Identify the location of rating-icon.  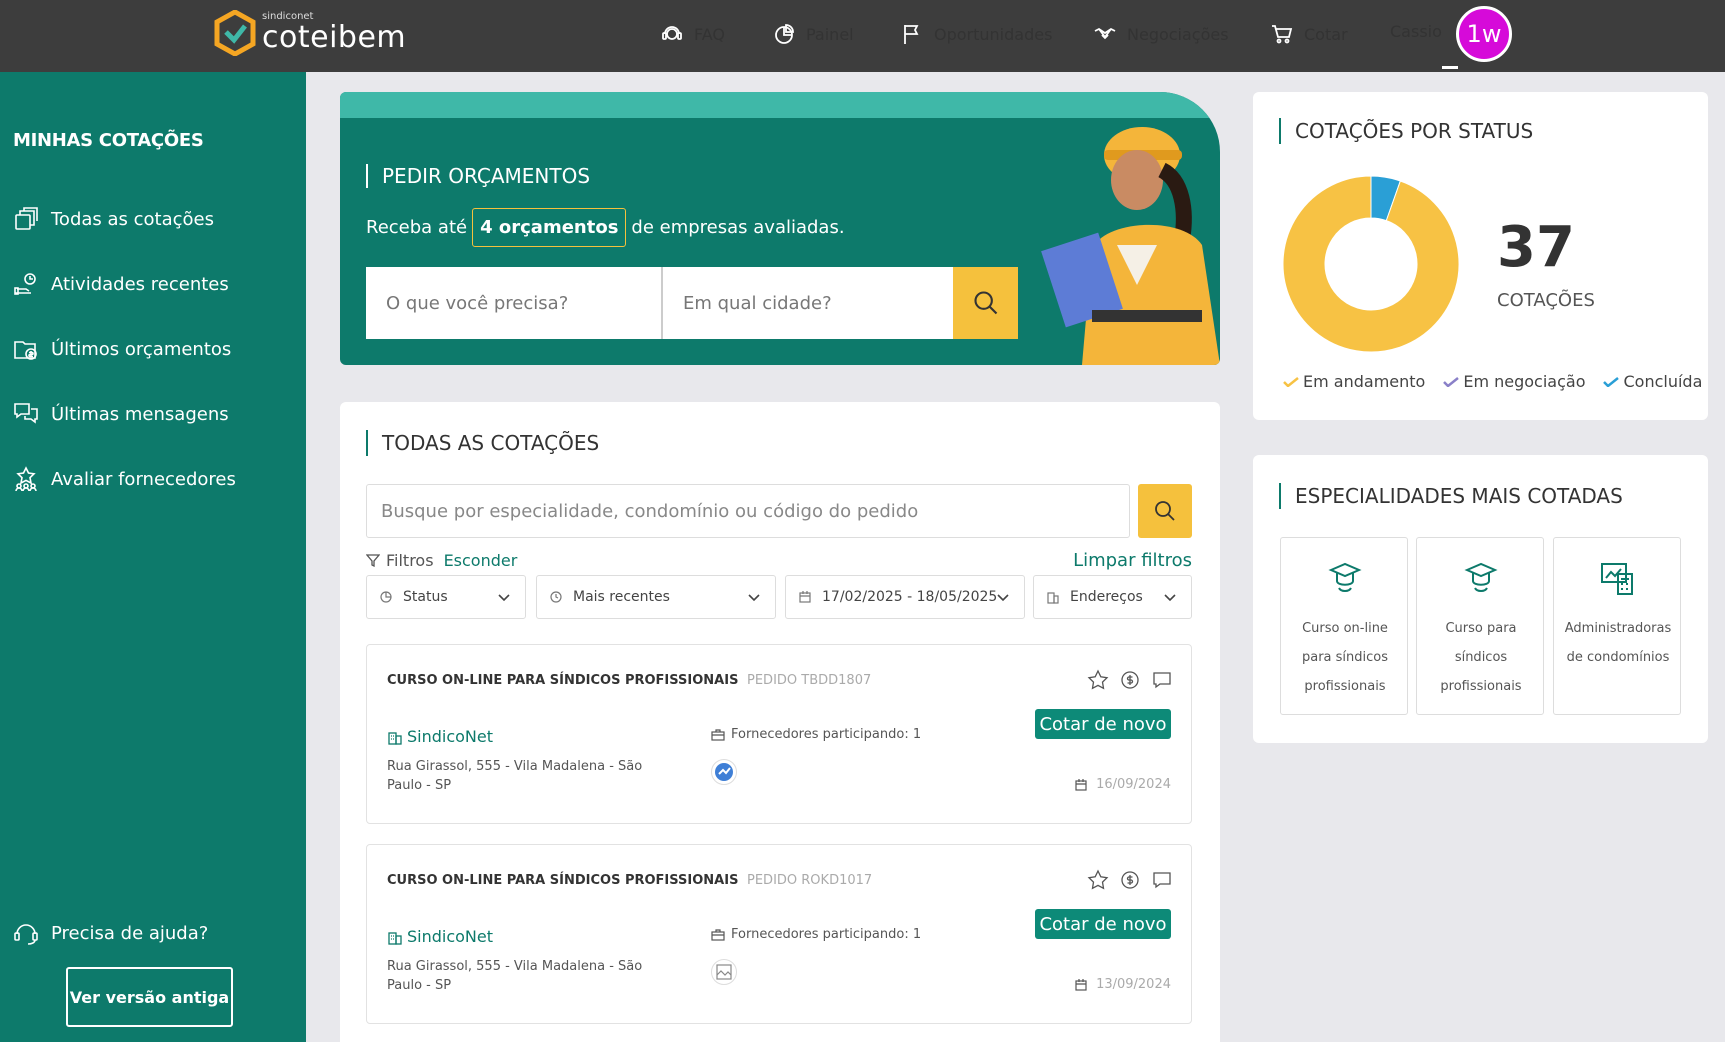
(26, 479).